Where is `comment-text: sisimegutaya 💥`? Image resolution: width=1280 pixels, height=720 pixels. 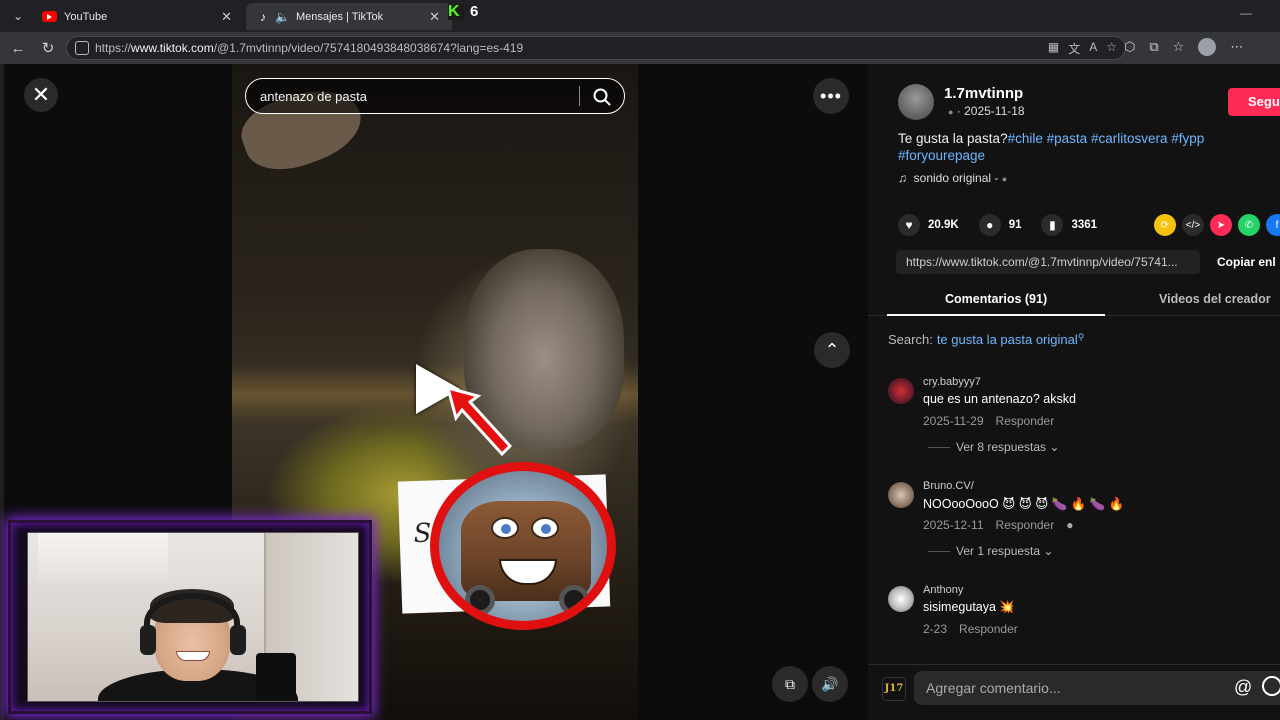 comment-text: sisimegutaya 💥 is located at coordinates (969, 607).